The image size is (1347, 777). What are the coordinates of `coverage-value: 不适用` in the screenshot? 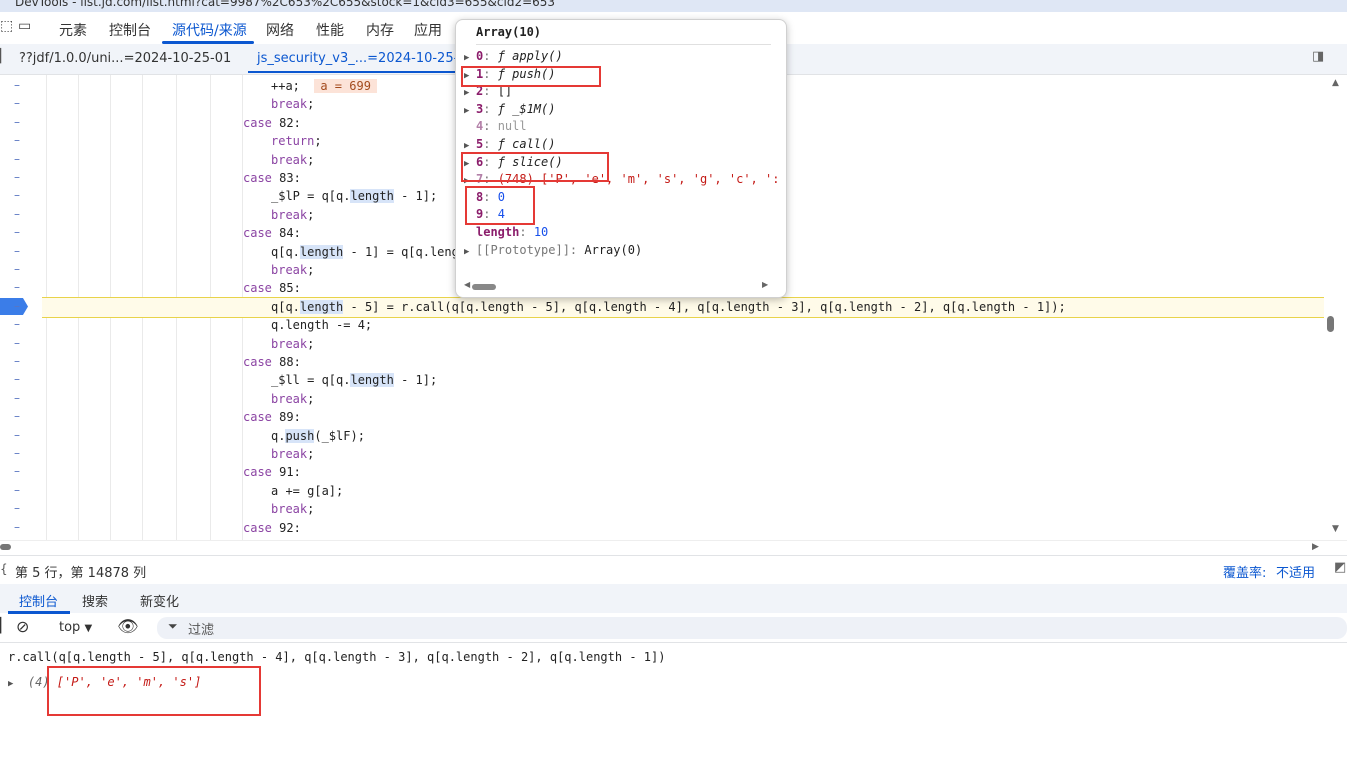 It's located at (1296, 573).